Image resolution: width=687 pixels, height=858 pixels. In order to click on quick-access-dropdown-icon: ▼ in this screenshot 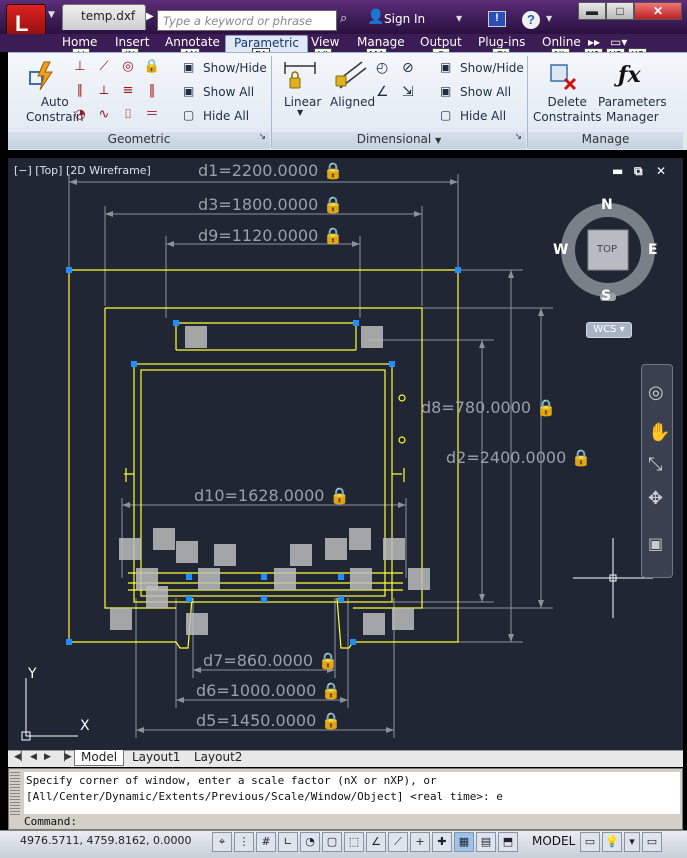, I will do `click(51, 15)`.